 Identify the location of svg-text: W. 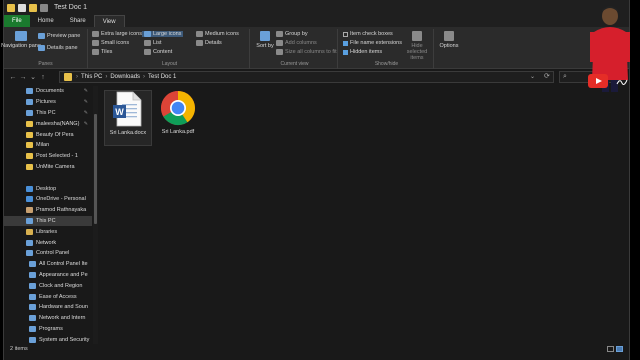
(119, 112).